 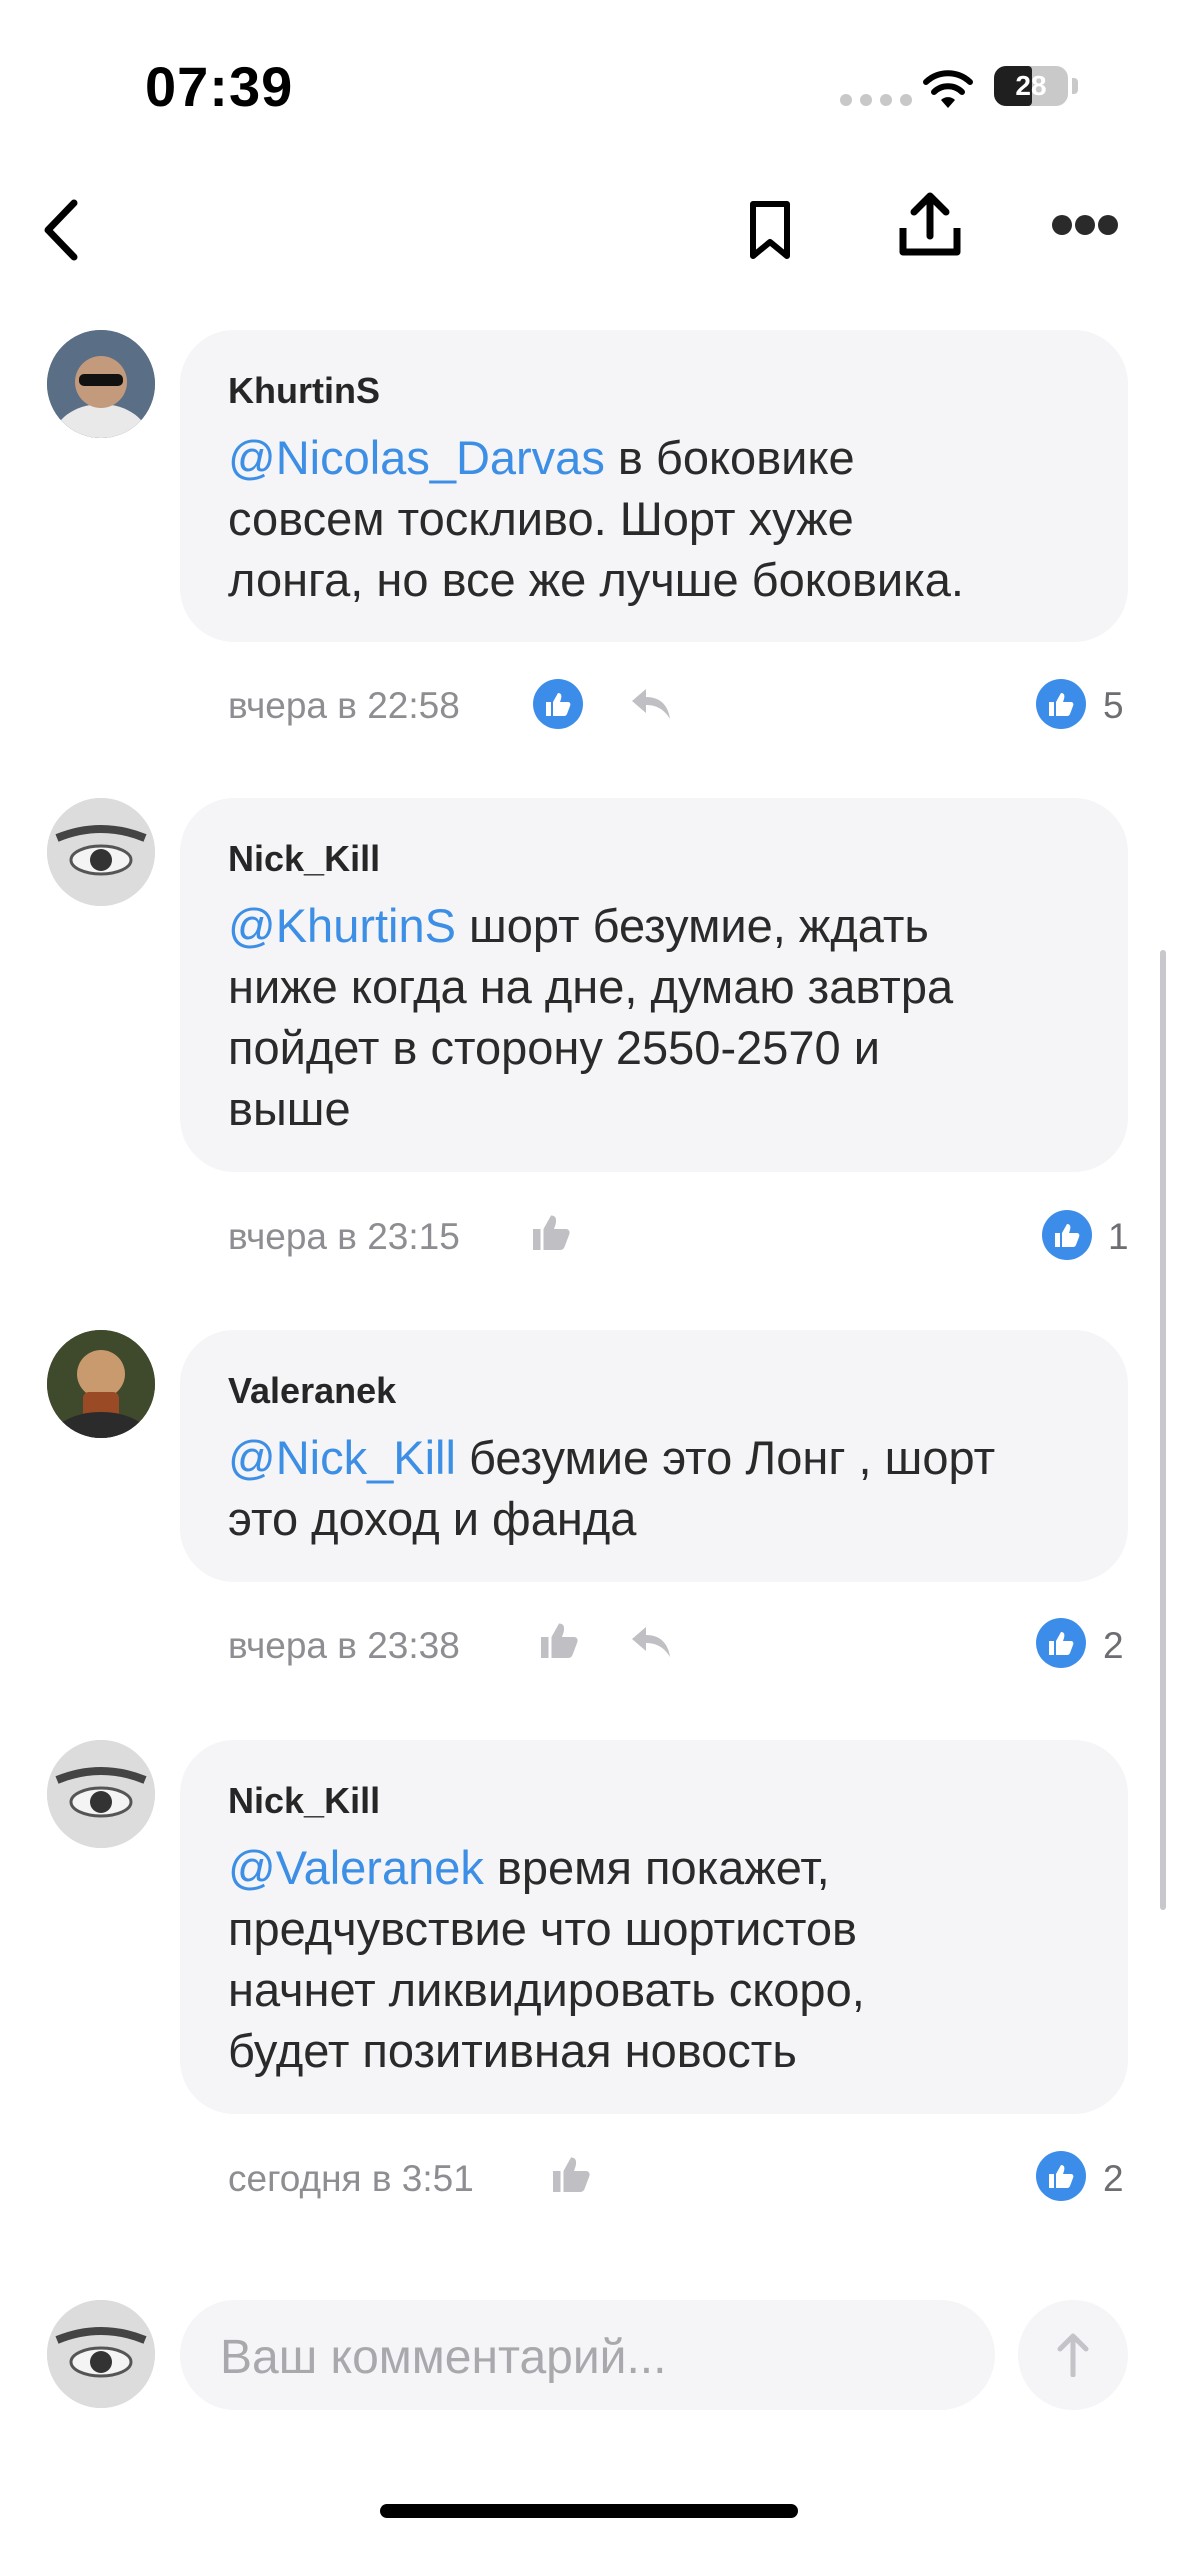 What do you see at coordinates (342, 925) in the screenshot?
I see `mention-link: @KhurtinS` at bounding box center [342, 925].